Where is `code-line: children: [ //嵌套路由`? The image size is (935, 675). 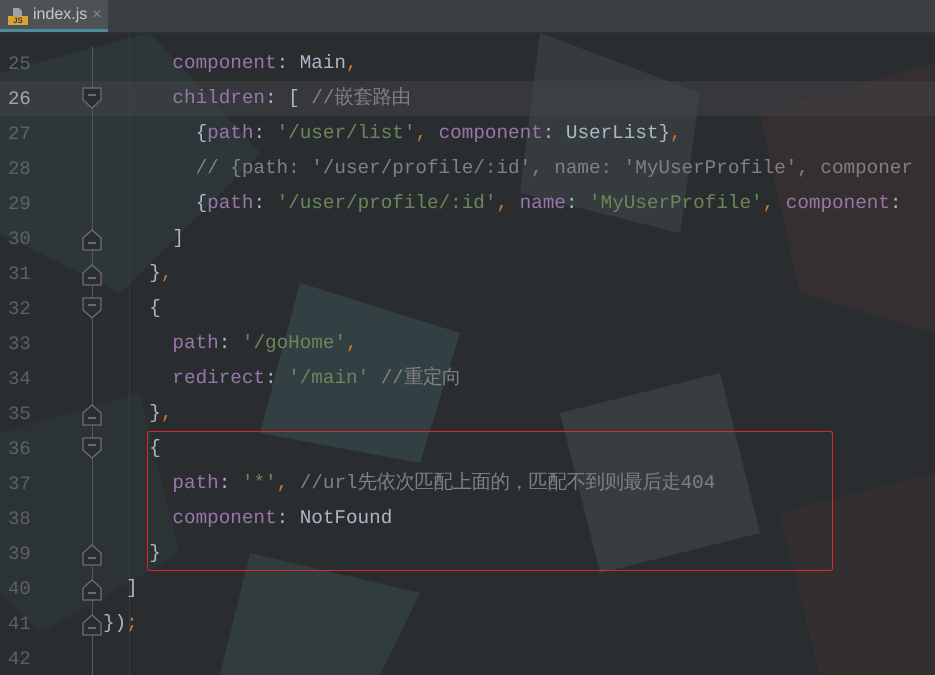 code-line: children: [ //嵌套路由 is located at coordinates (290, 98).